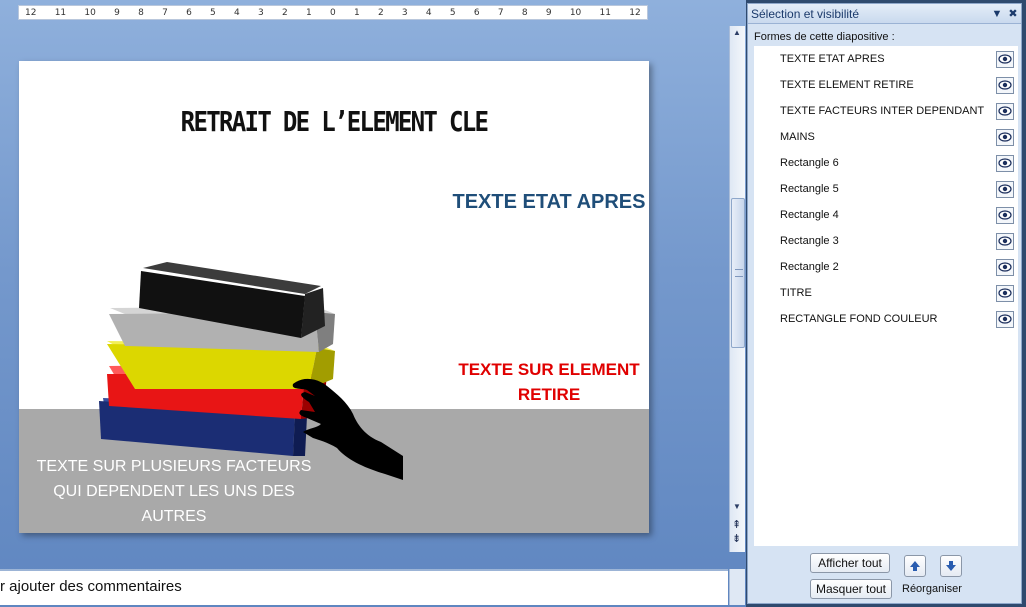  I want to click on next-slide-icon: ⇟, so click(736, 539).